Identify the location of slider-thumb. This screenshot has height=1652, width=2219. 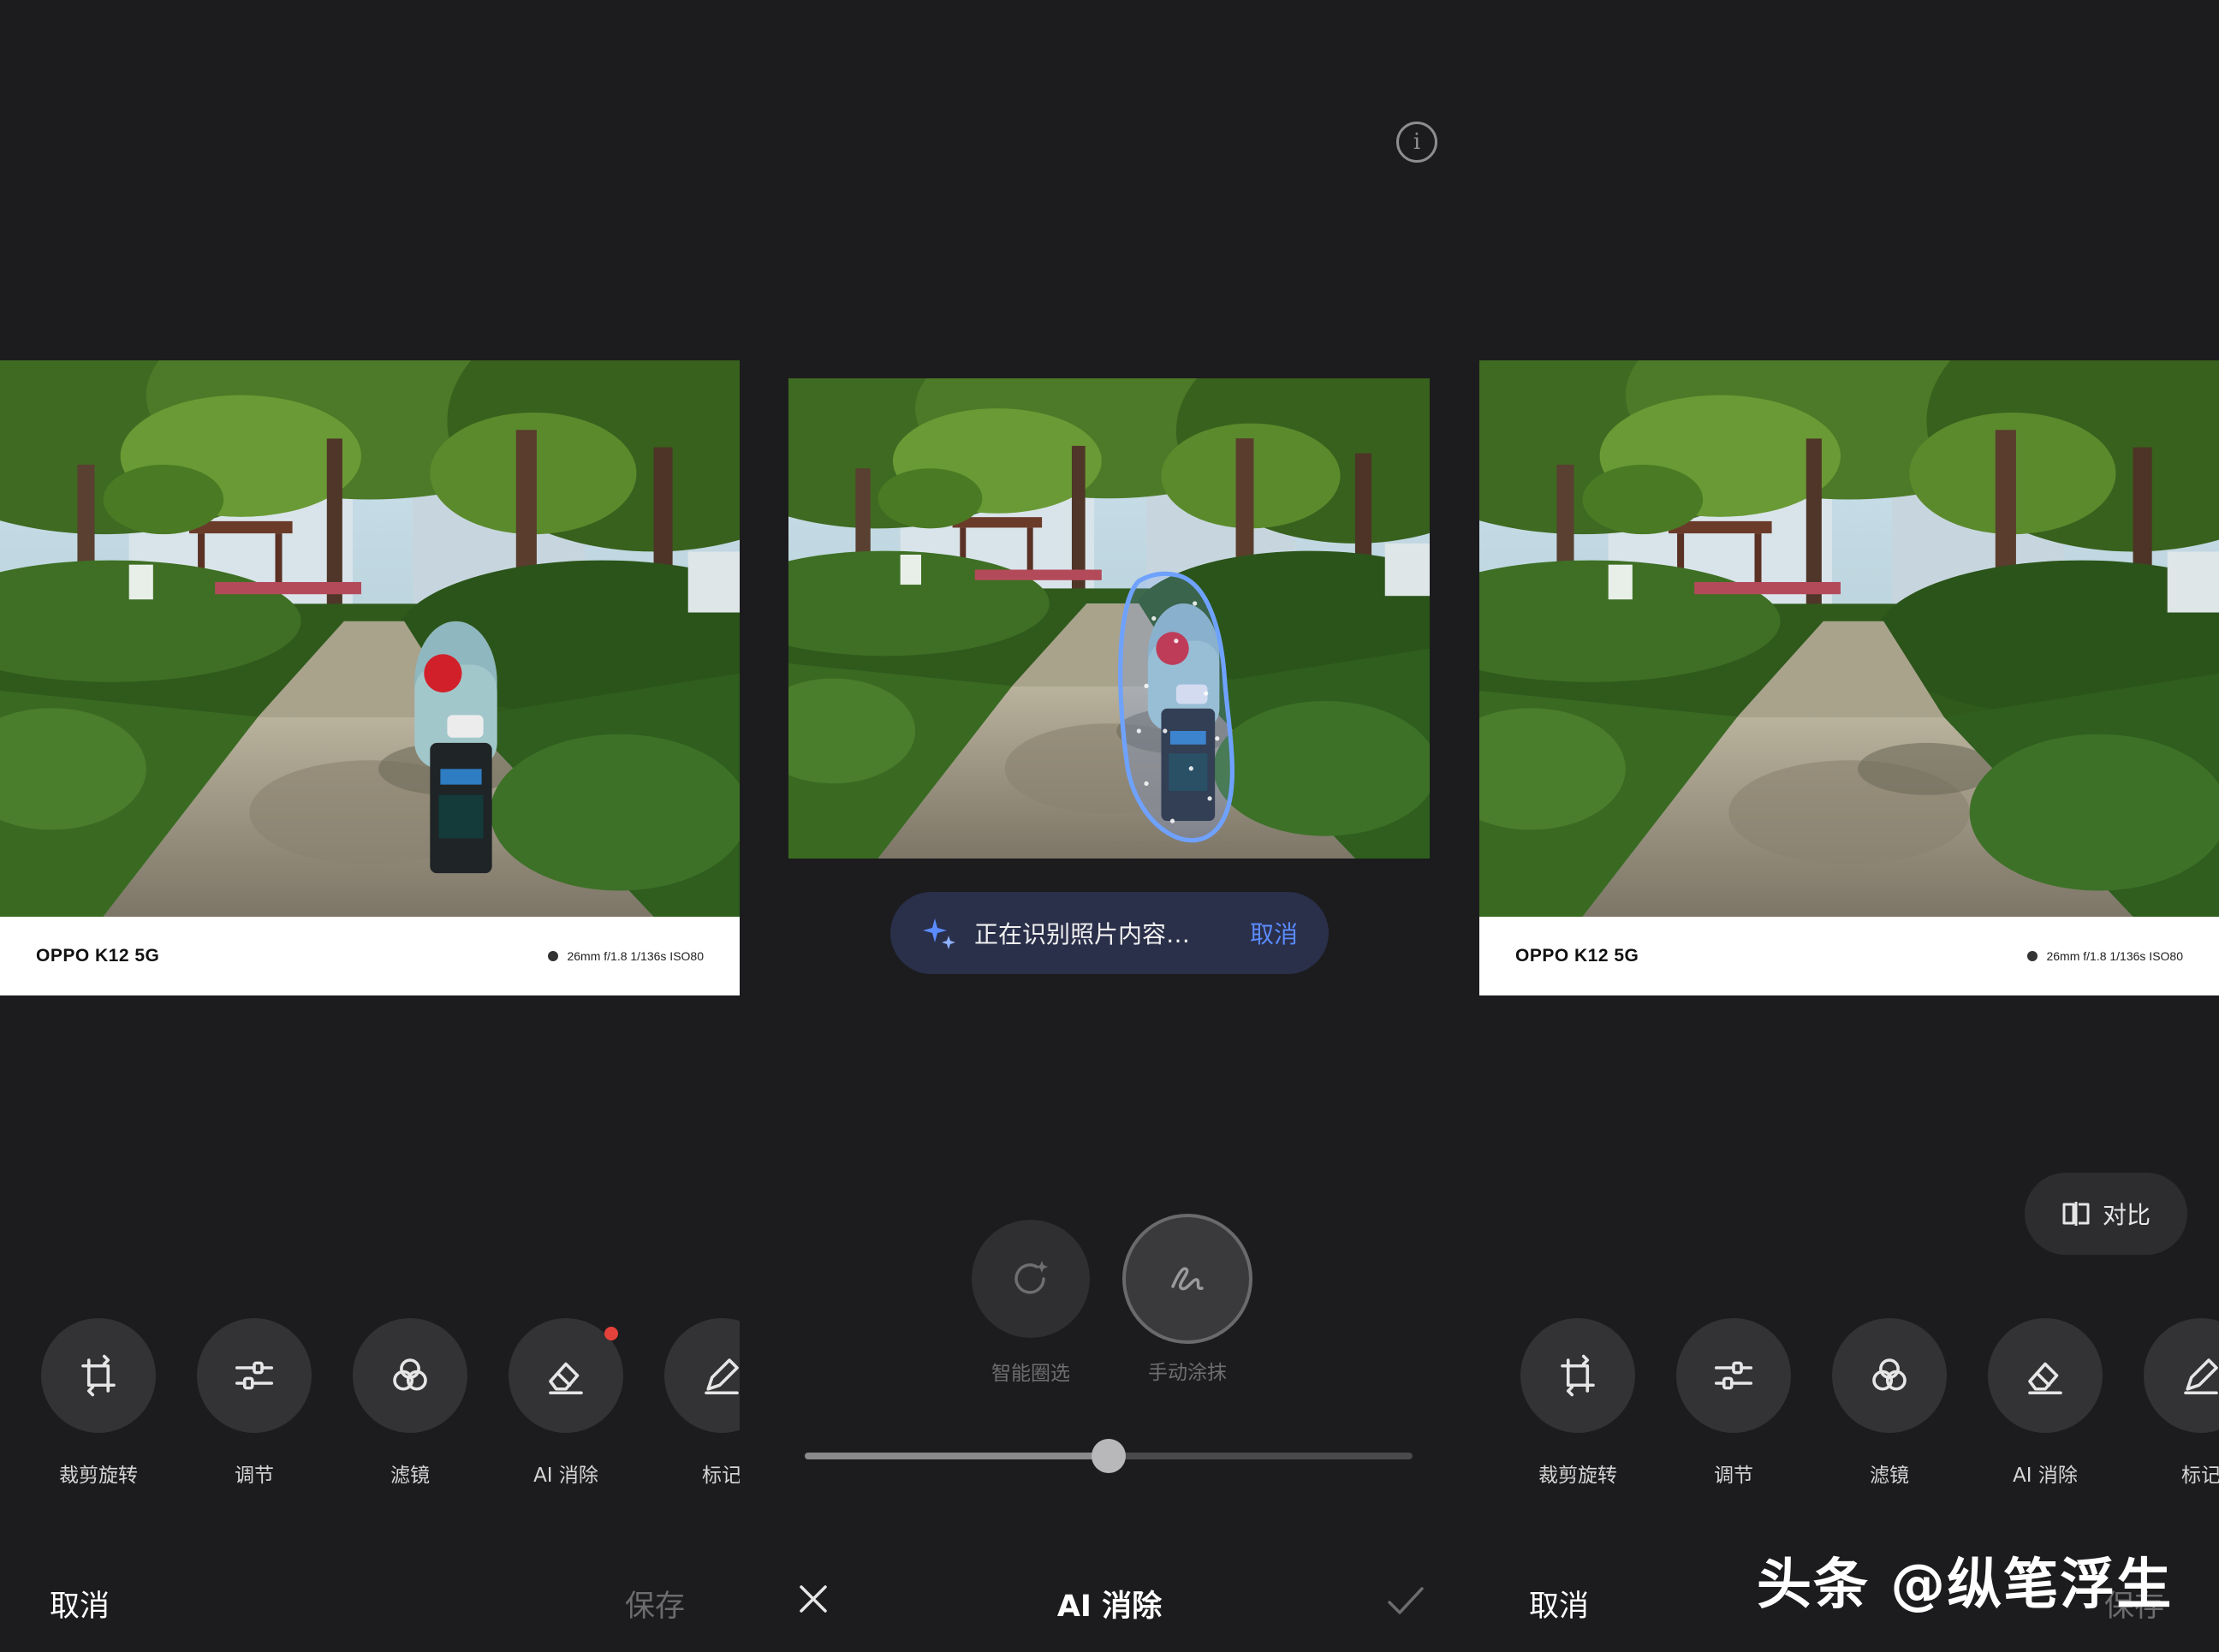
(1109, 1456).